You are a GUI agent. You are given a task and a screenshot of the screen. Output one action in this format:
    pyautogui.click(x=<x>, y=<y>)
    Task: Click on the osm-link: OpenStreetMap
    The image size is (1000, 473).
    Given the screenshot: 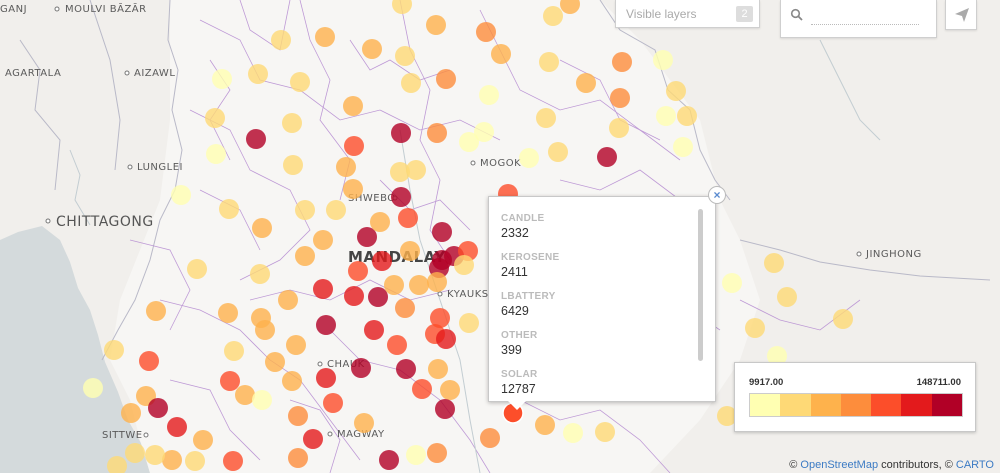 What is the action you would take?
    pyautogui.click(x=839, y=465)
    